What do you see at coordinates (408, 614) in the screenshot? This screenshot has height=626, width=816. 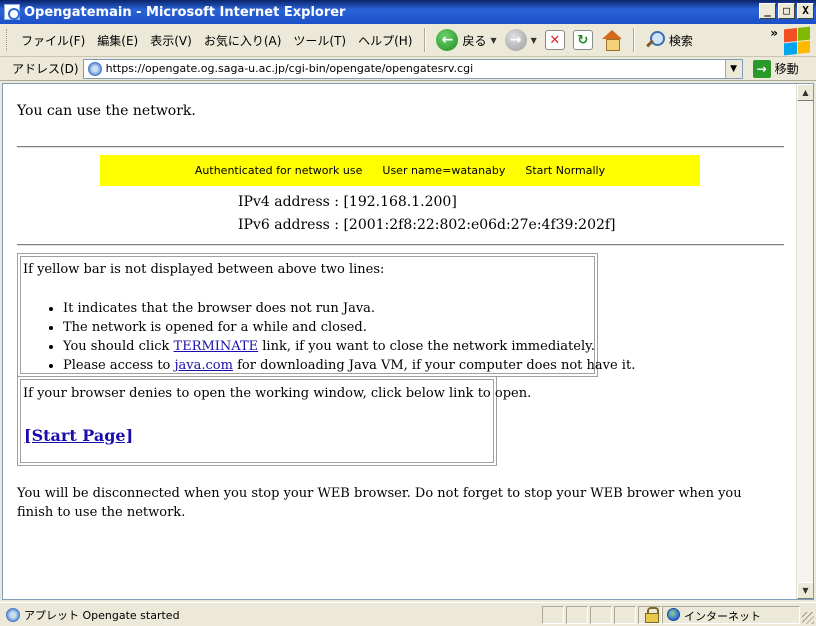 I see `status-bar: アプレット Opengate started インターネット` at bounding box center [408, 614].